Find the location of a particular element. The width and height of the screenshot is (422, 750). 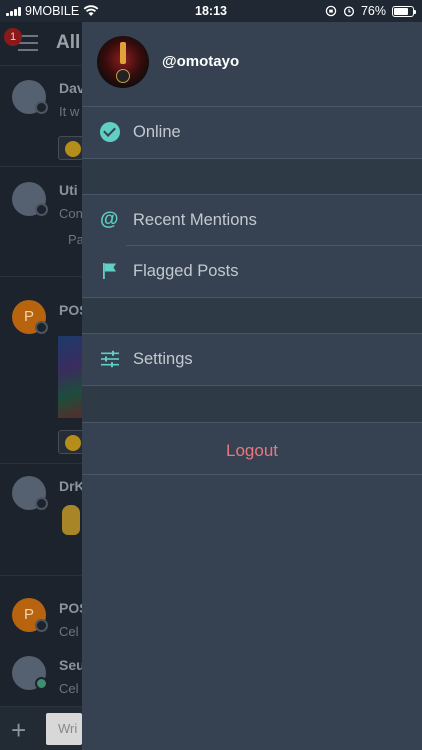

status-label: Online is located at coordinates (157, 132).